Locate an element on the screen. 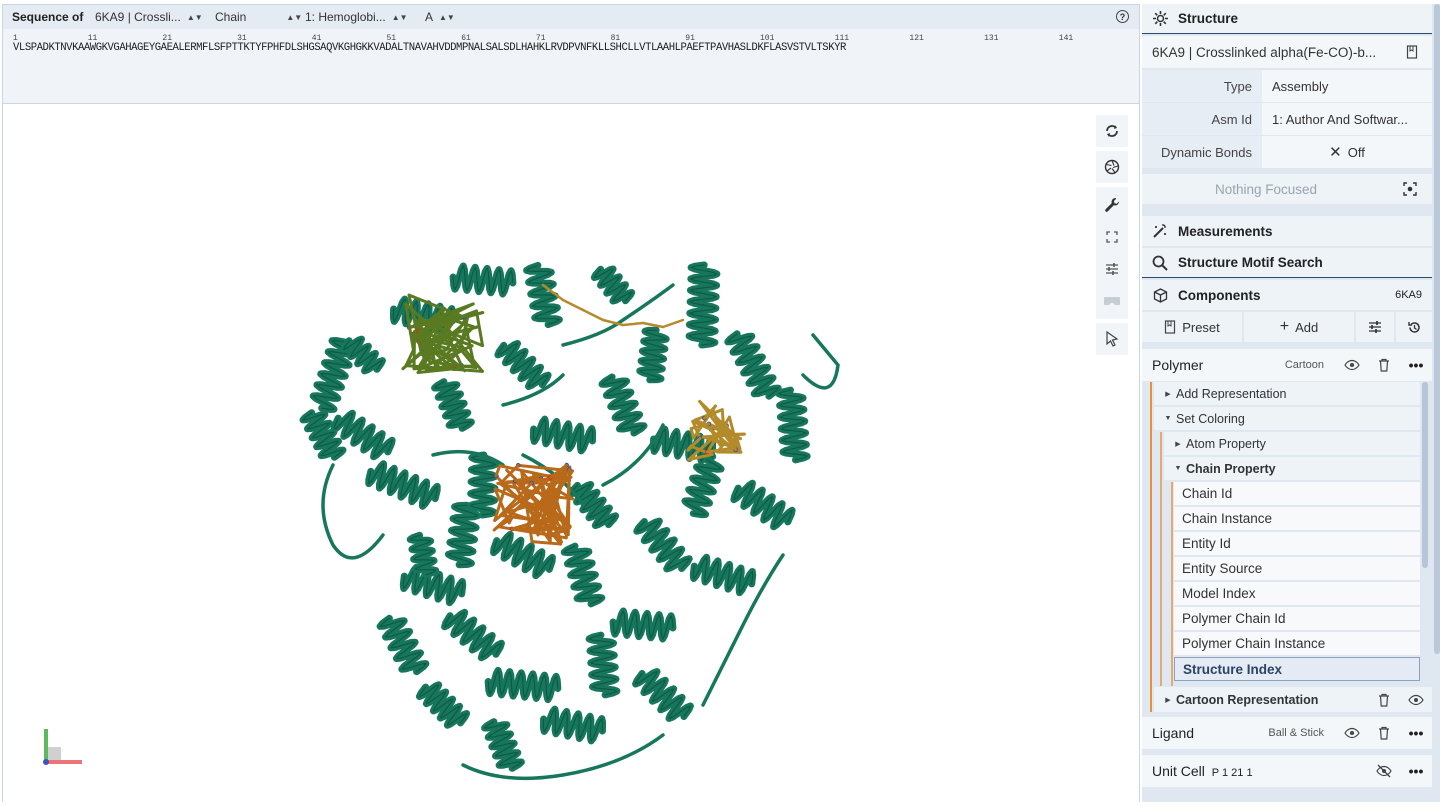 Image resolution: width=1444 pixels, height=806 pixels. structure-title: Structure is located at coordinates (1208, 18).